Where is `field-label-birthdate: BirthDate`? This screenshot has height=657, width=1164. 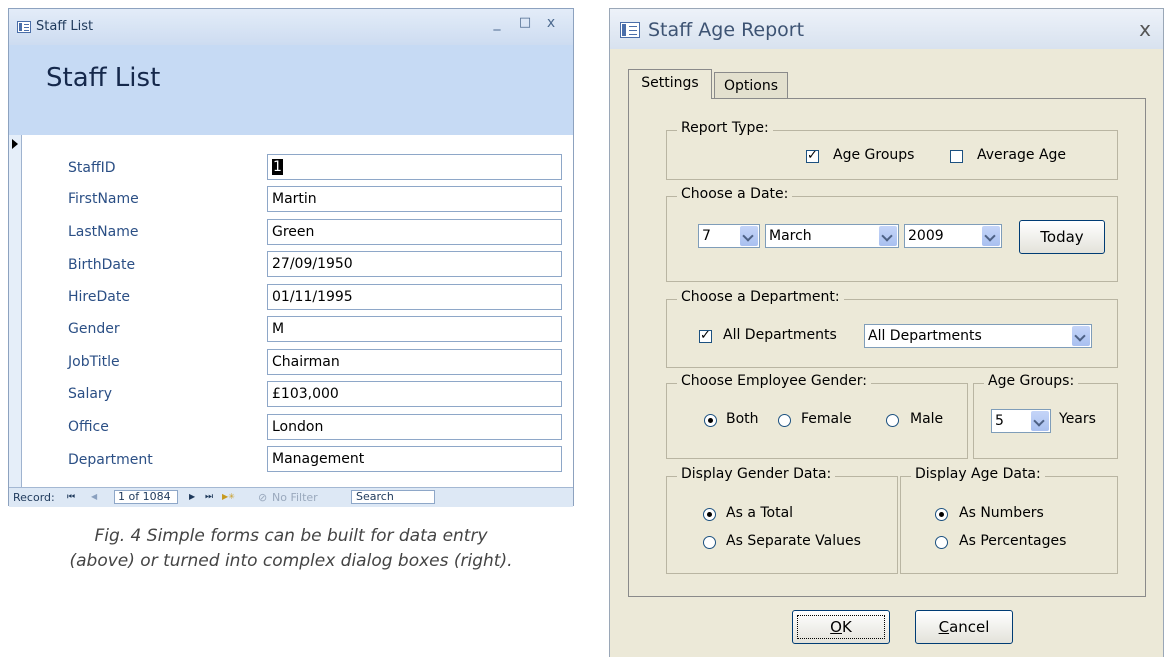
field-label-birthdate: BirthDate is located at coordinates (102, 265).